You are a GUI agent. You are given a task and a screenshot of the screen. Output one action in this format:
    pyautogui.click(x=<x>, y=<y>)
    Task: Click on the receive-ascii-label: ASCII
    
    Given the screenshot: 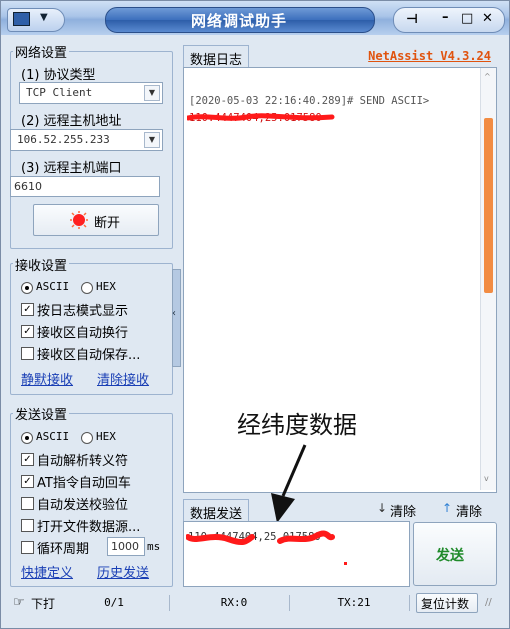 What is the action you would take?
    pyautogui.click(x=53, y=286)
    